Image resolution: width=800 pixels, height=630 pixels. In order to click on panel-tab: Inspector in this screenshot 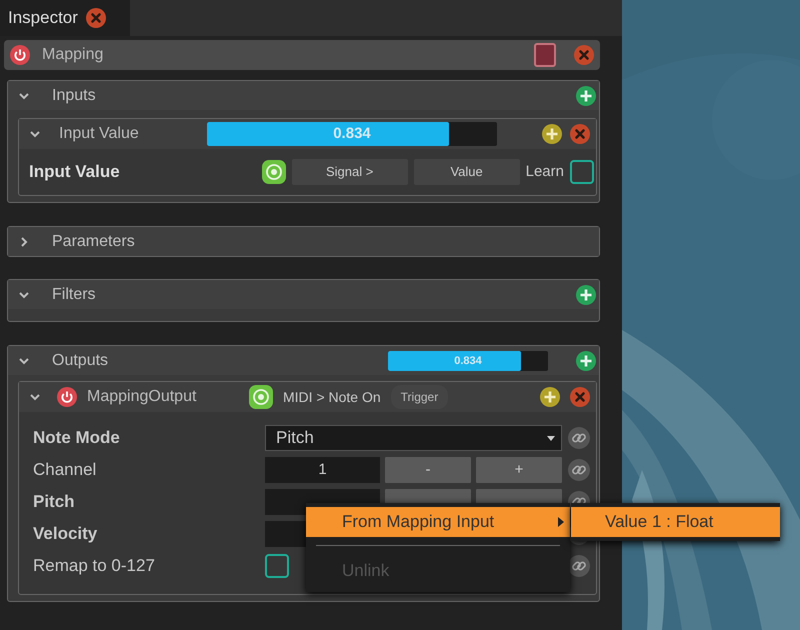, I will do `click(65, 18)`.